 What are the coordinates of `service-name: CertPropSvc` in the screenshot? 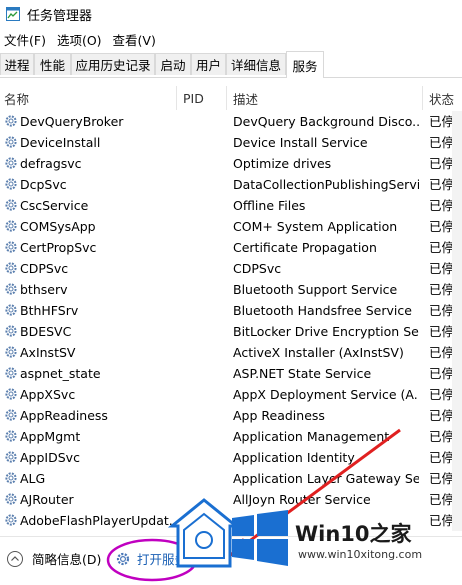 It's located at (58, 247).